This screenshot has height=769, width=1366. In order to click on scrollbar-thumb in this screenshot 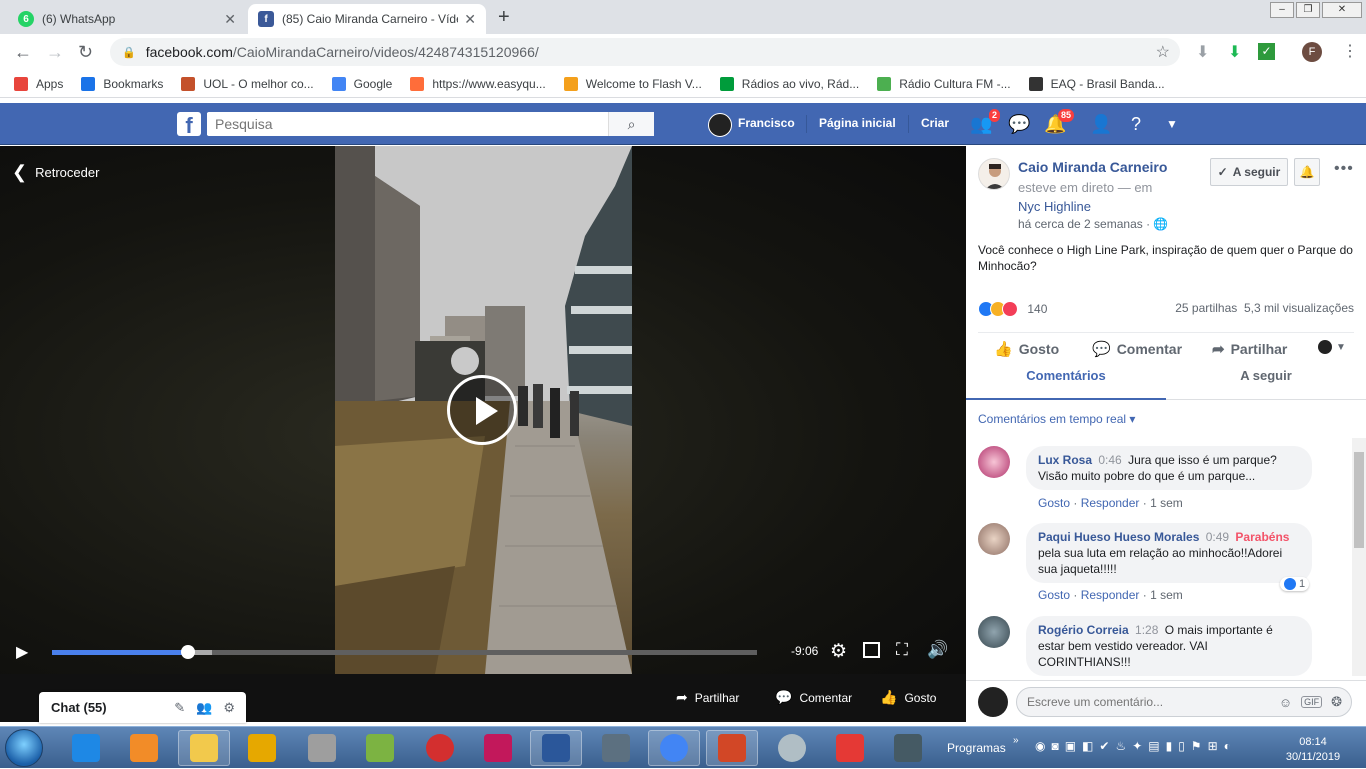, I will do `click(1359, 500)`.